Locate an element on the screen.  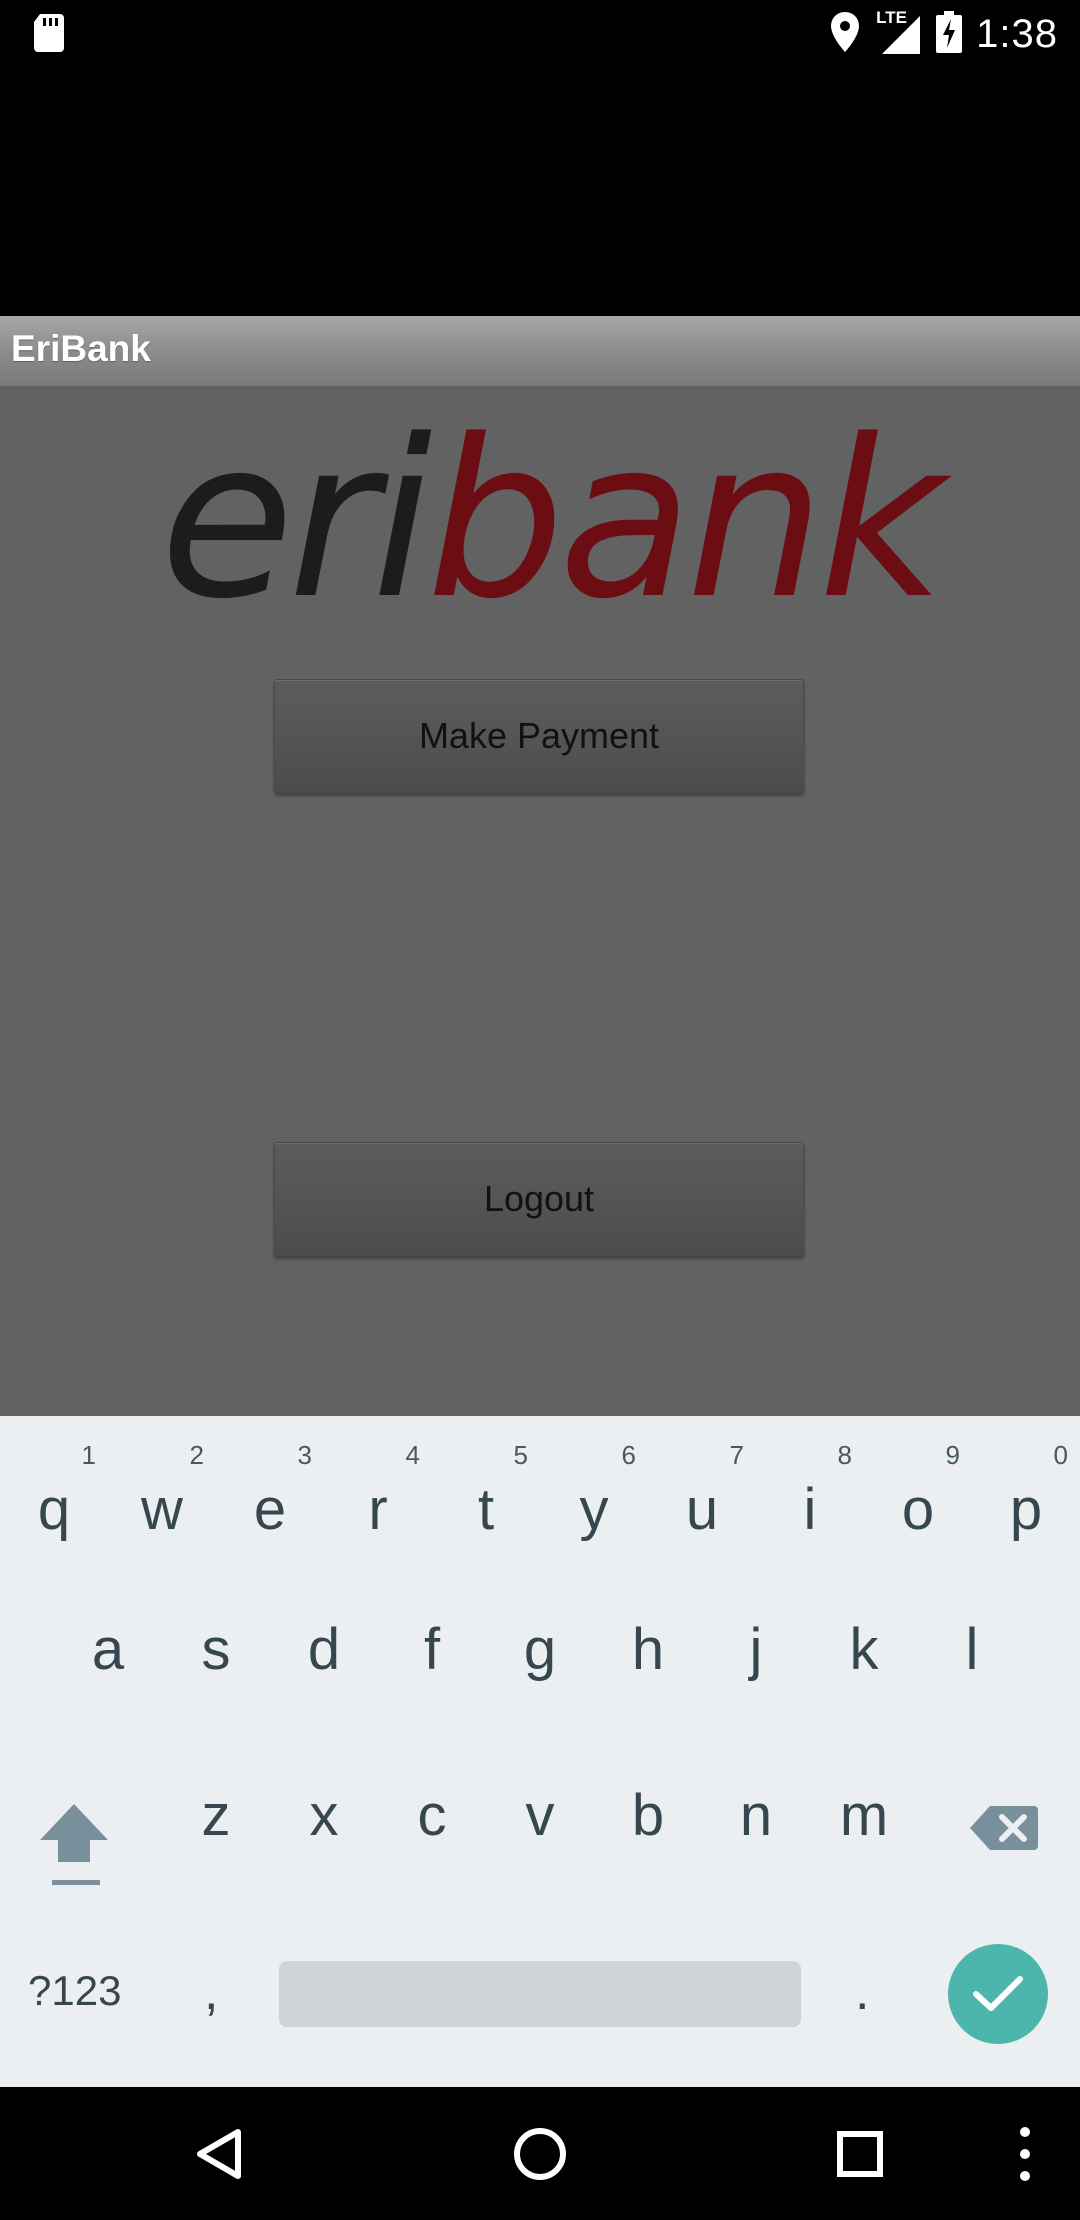
key-d: d is located at coordinates (324, 1676).